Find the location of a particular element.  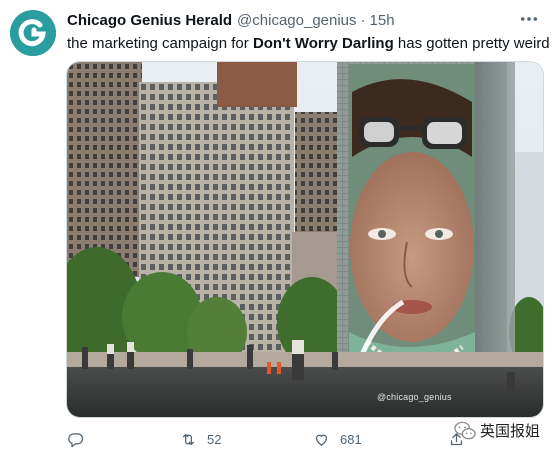

chicago-genius-logo-icon is located at coordinates (33, 33).